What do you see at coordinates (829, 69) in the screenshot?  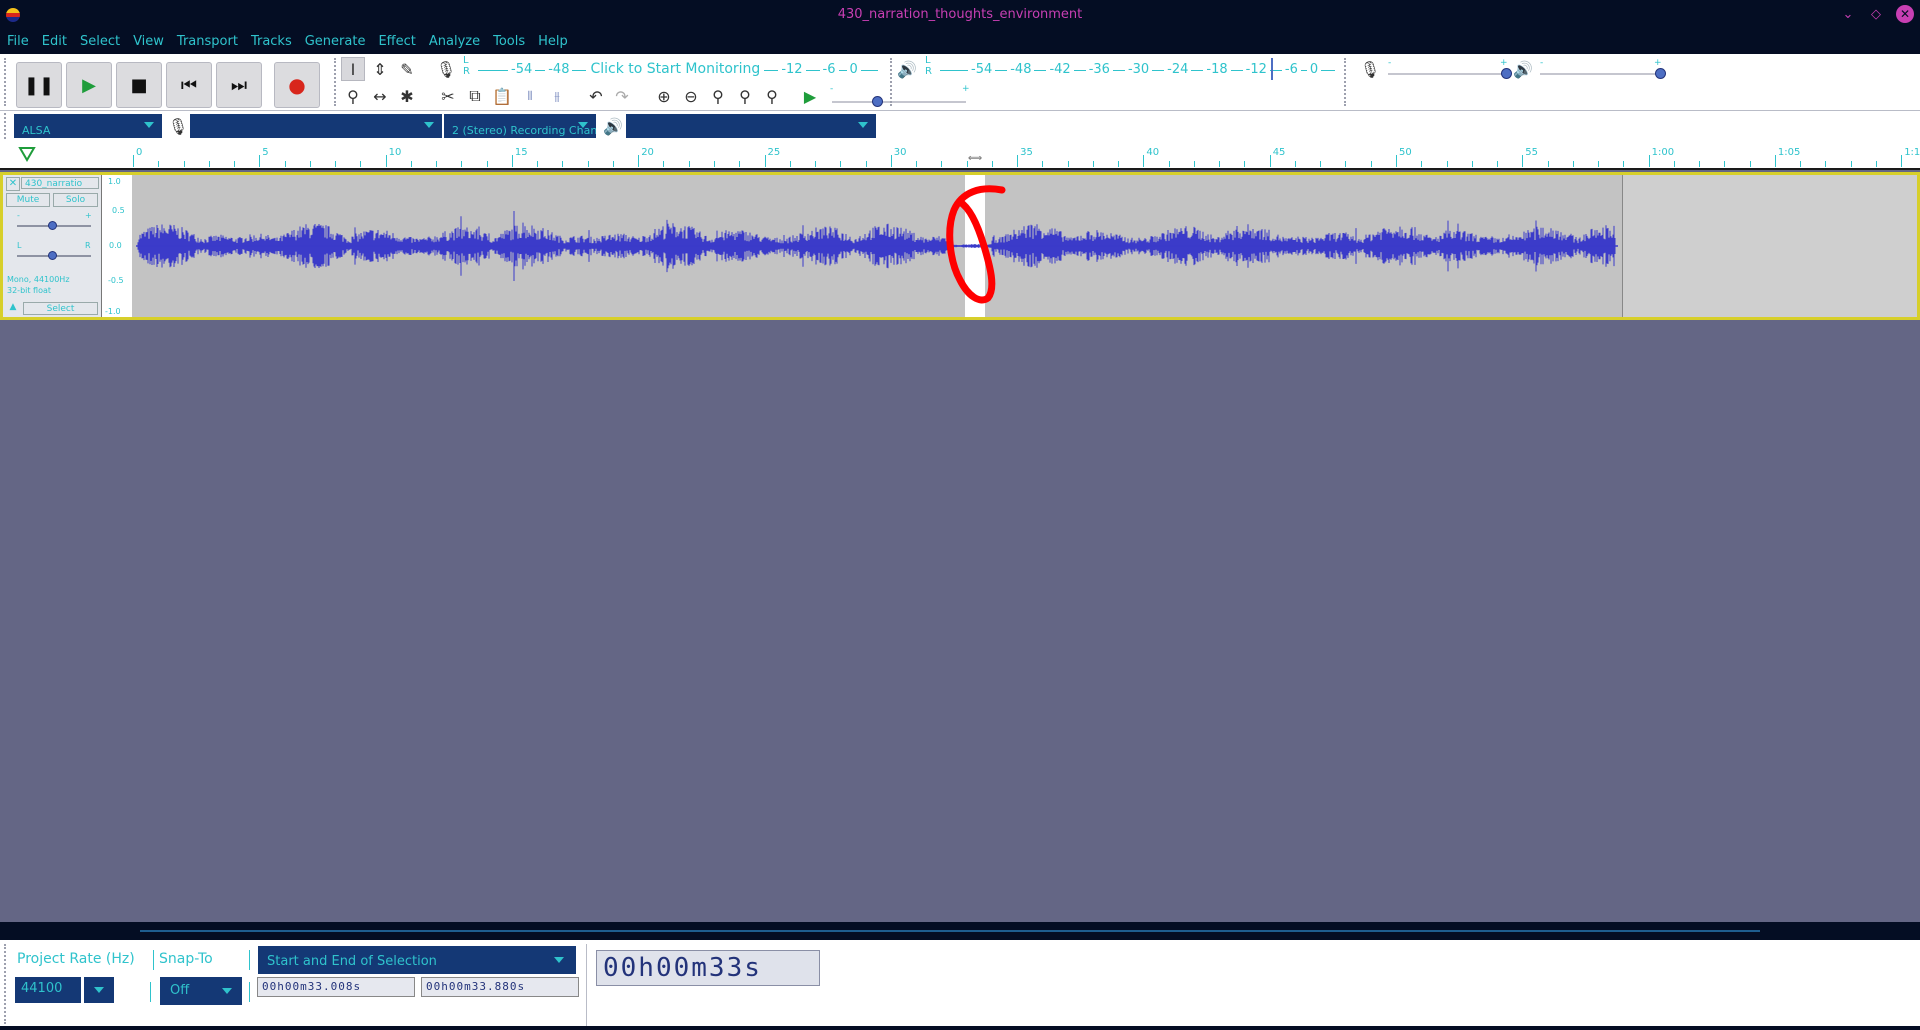 I see `record-tick: -6` at bounding box center [829, 69].